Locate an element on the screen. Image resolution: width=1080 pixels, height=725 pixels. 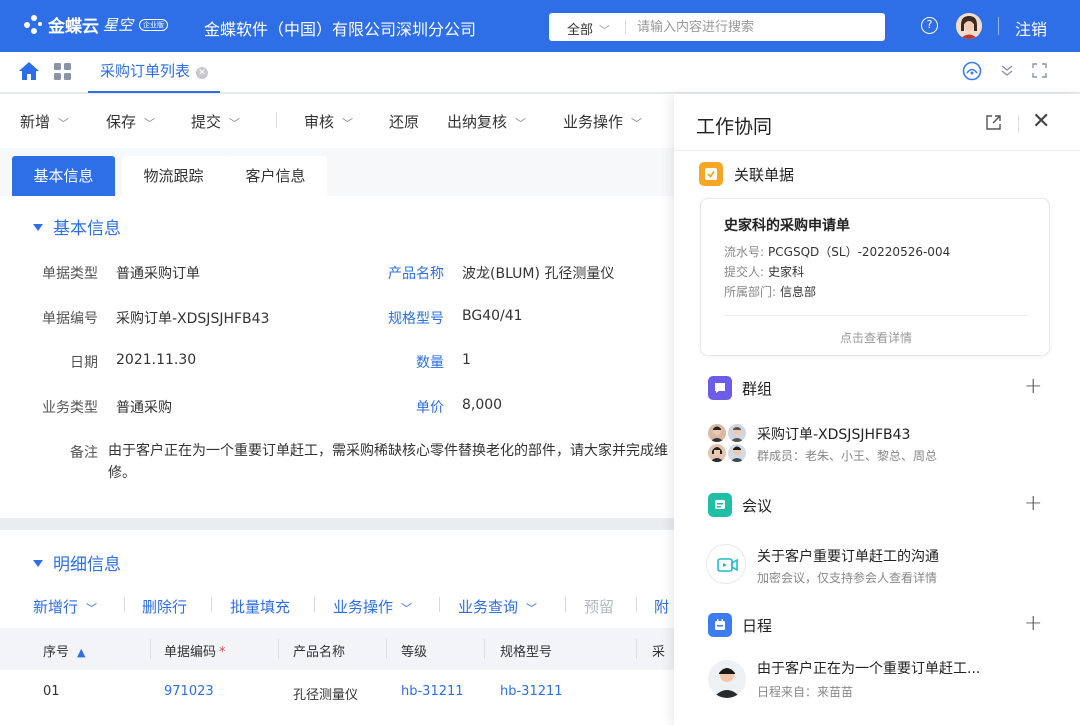
linked-doc-submitter: 提交人:史家科 is located at coordinates (764, 271).